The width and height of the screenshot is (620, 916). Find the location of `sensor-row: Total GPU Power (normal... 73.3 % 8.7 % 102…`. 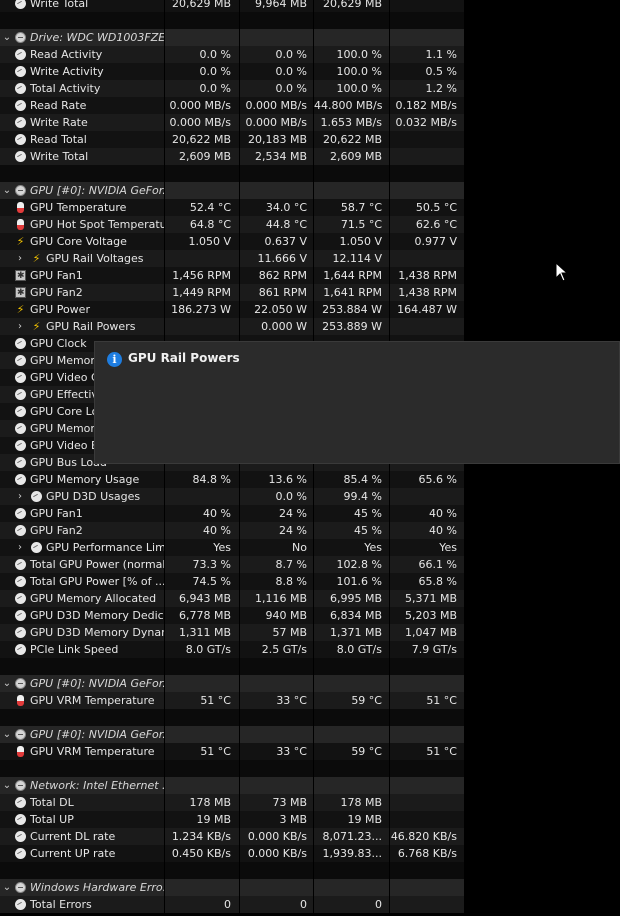

sensor-row: Total GPU Power (normal... 73.3 % 8.7 % 102… is located at coordinates (232, 564).